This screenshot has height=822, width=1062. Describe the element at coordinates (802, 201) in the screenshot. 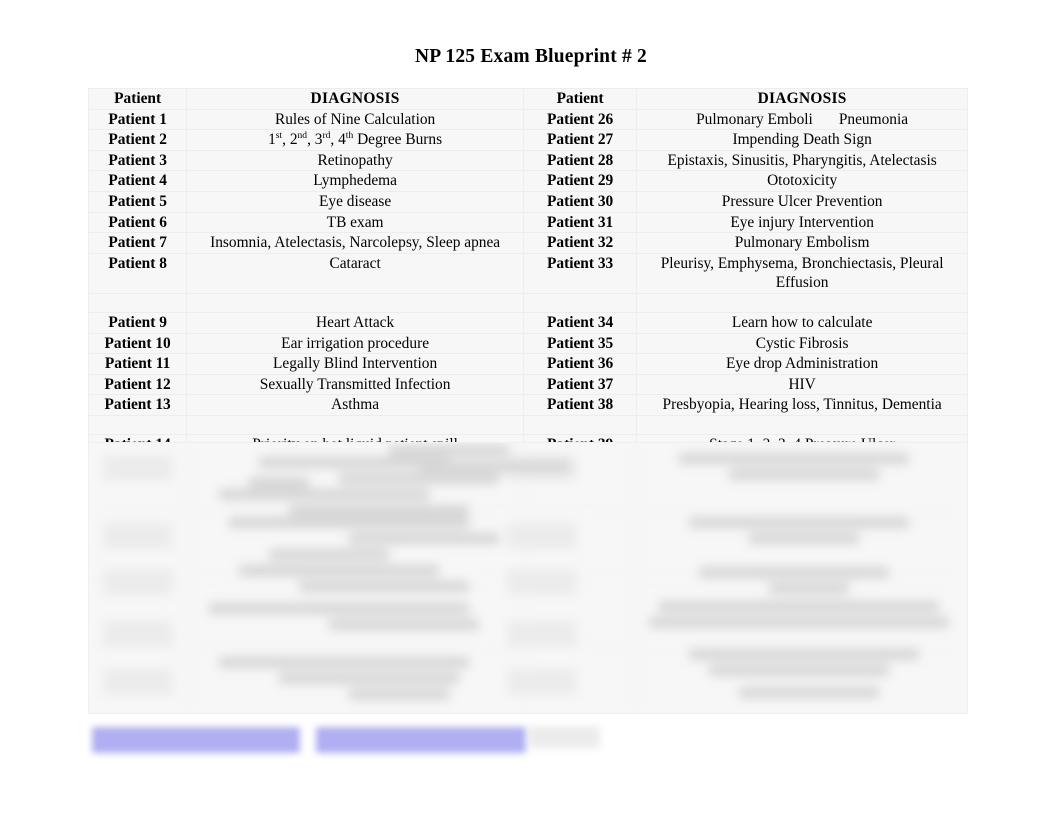

I see `diagnosis-right: Pressure Ulcer Prevention` at that location.